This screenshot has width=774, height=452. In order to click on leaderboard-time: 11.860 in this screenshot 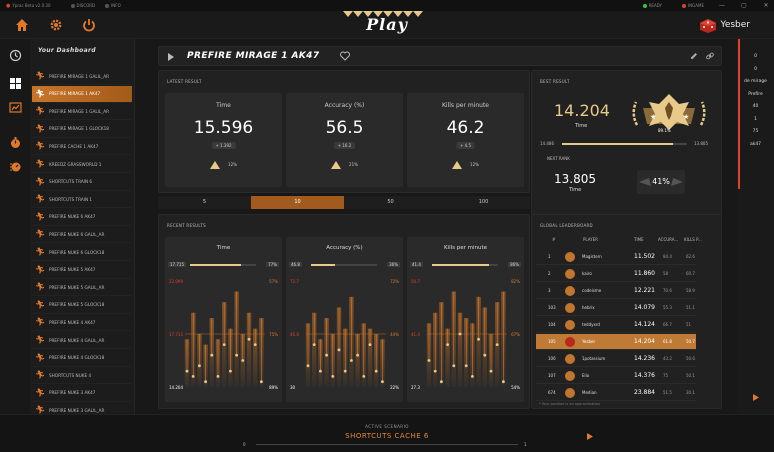, I will do `click(644, 273)`.